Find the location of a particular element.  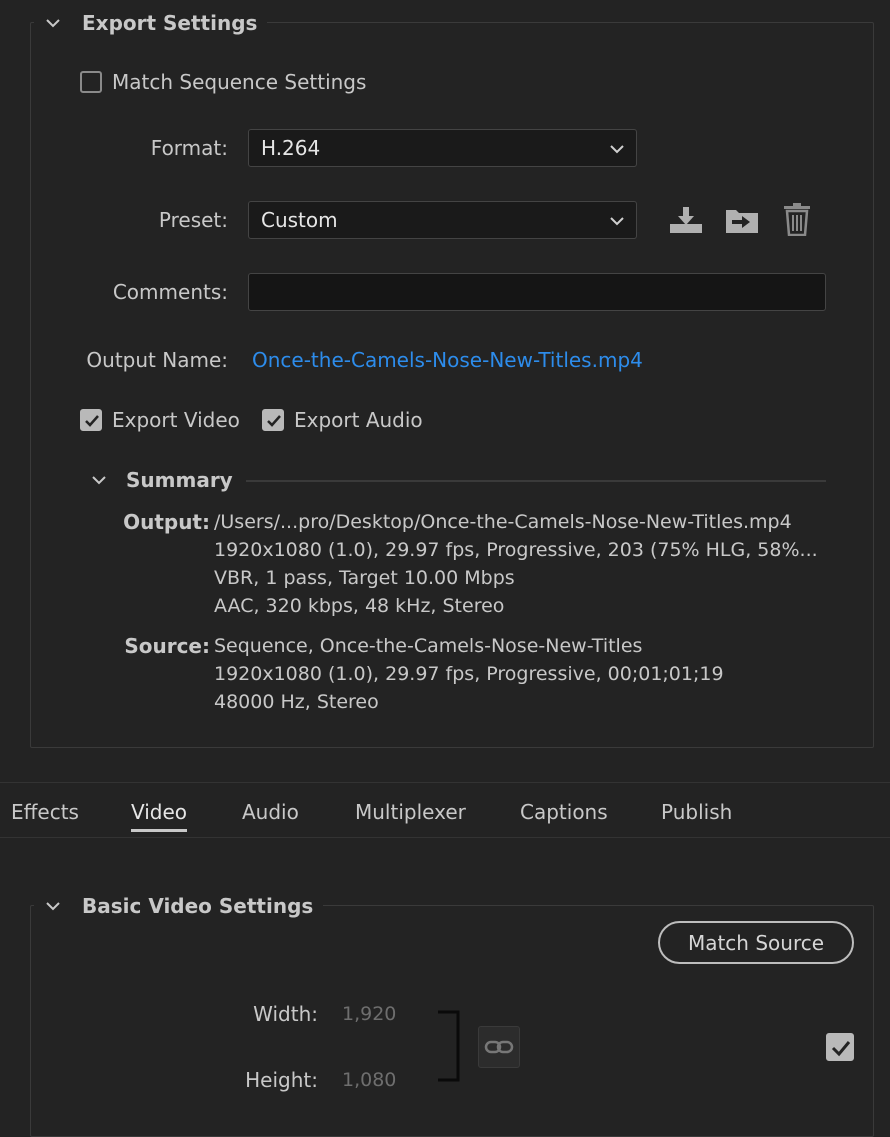

link-icon is located at coordinates (499, 1047).